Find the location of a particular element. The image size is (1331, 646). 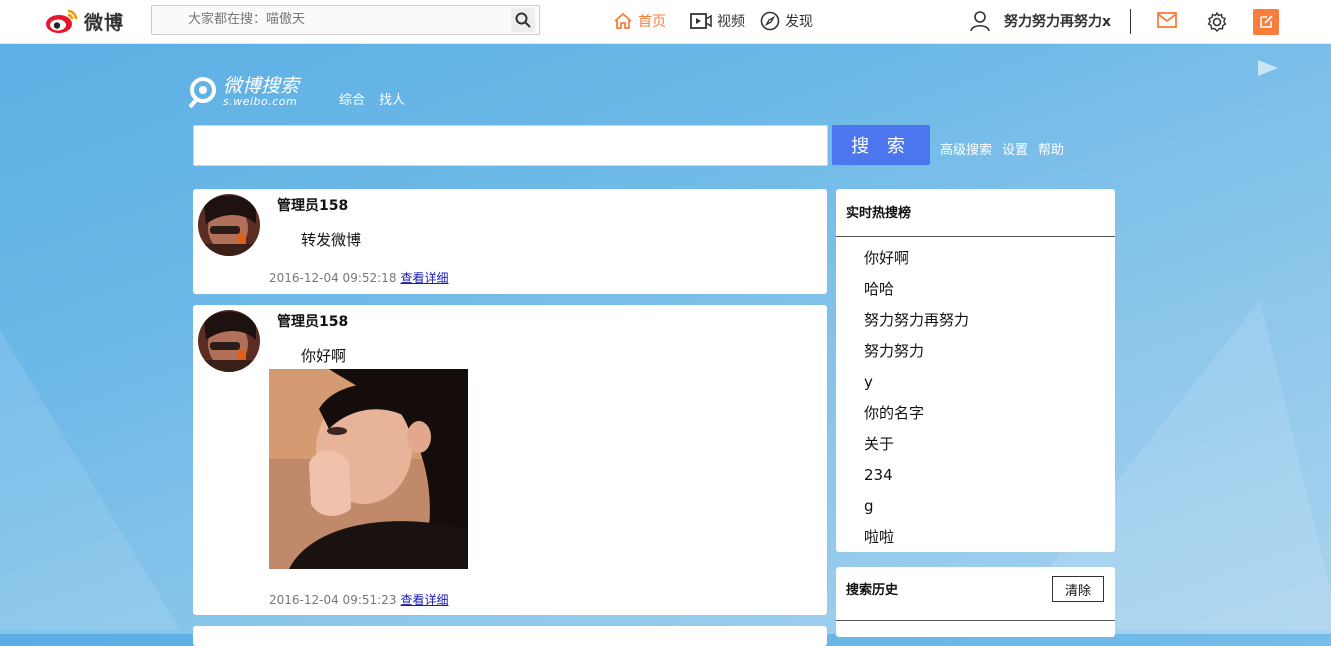

post-image is located at coordinates (368, 469).